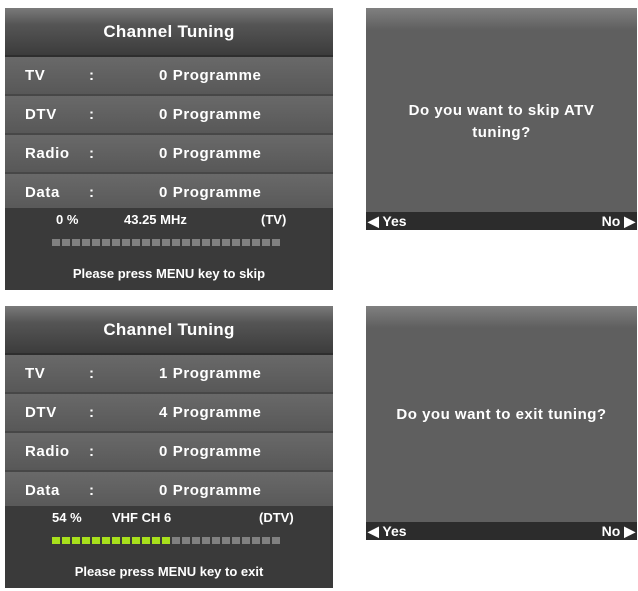  I want to click on hint-text: Please press MENU key to exit, so click(169, 571).